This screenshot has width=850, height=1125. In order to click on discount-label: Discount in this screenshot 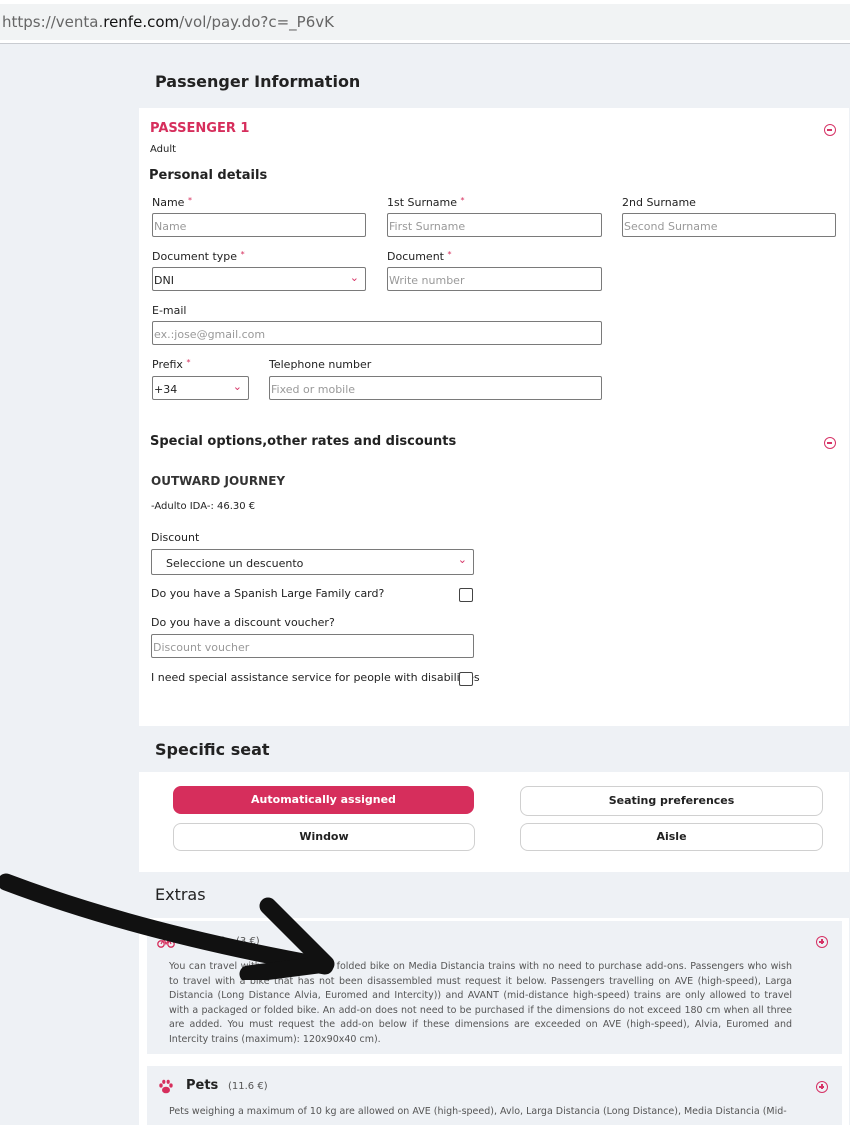, I will do `click(175, 537)`.